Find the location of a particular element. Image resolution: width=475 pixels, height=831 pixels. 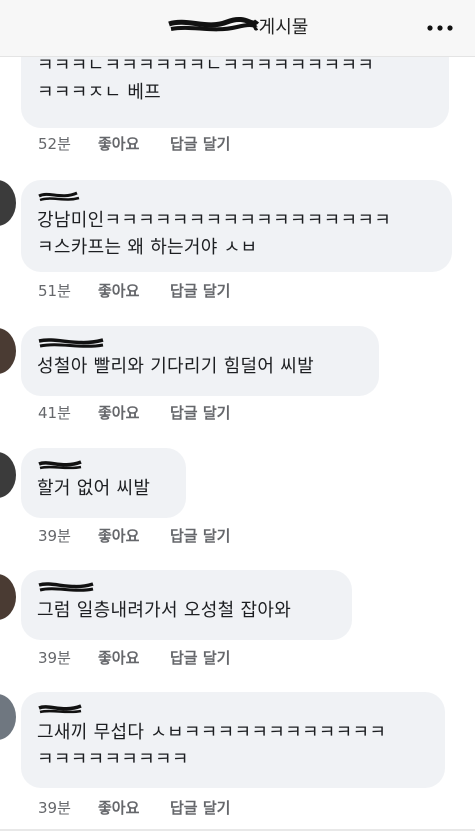

comment-bubble: 할거 없어 씨발 is located at coordinates (103, 483).